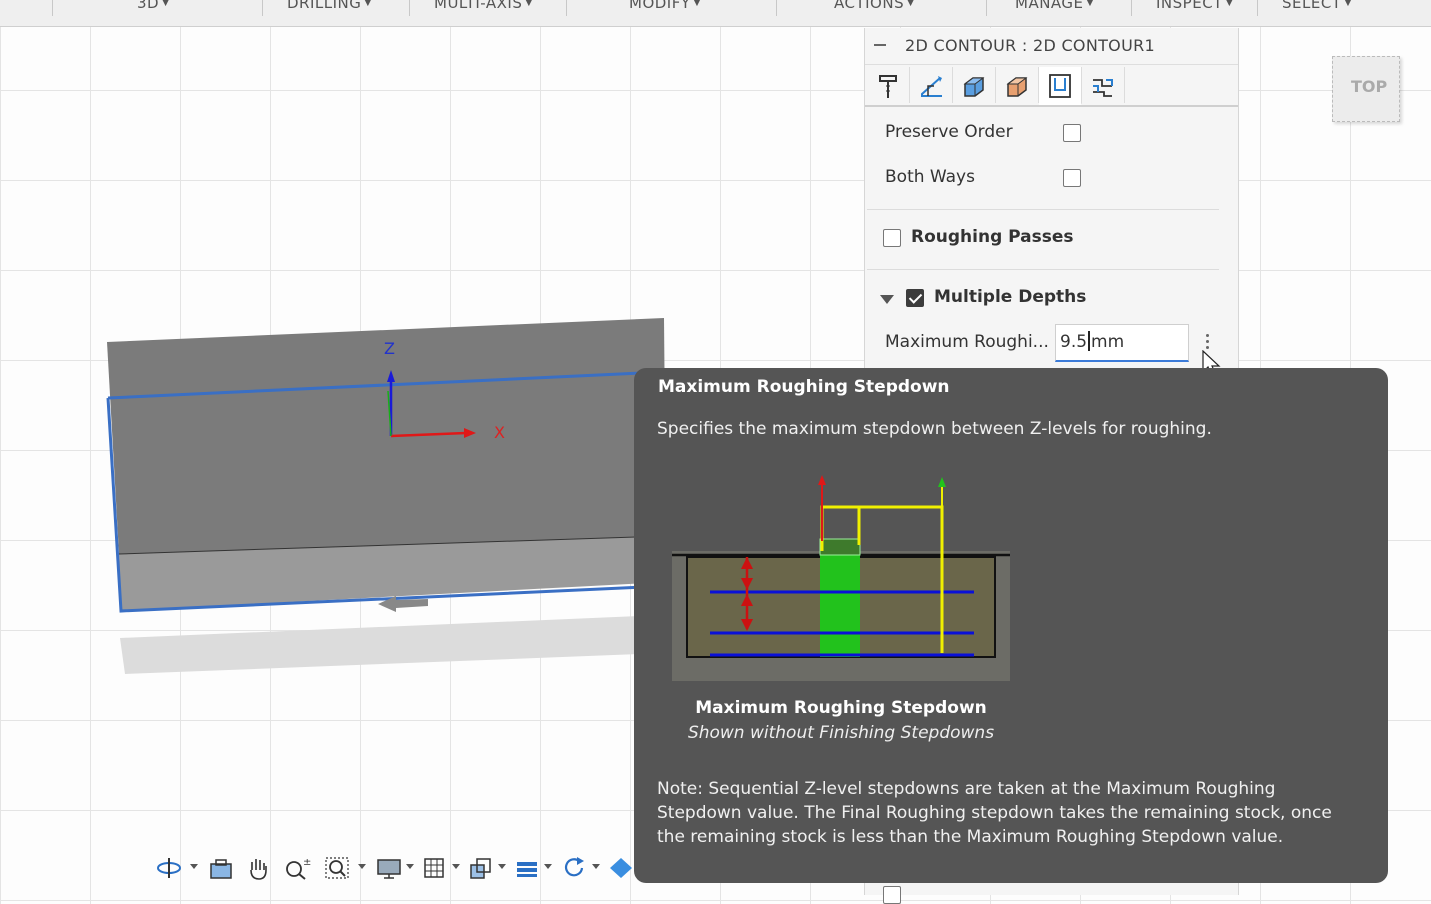 The image size is (1431, 904). I want to click on layers-dropdown-caret, so click(548, 866).